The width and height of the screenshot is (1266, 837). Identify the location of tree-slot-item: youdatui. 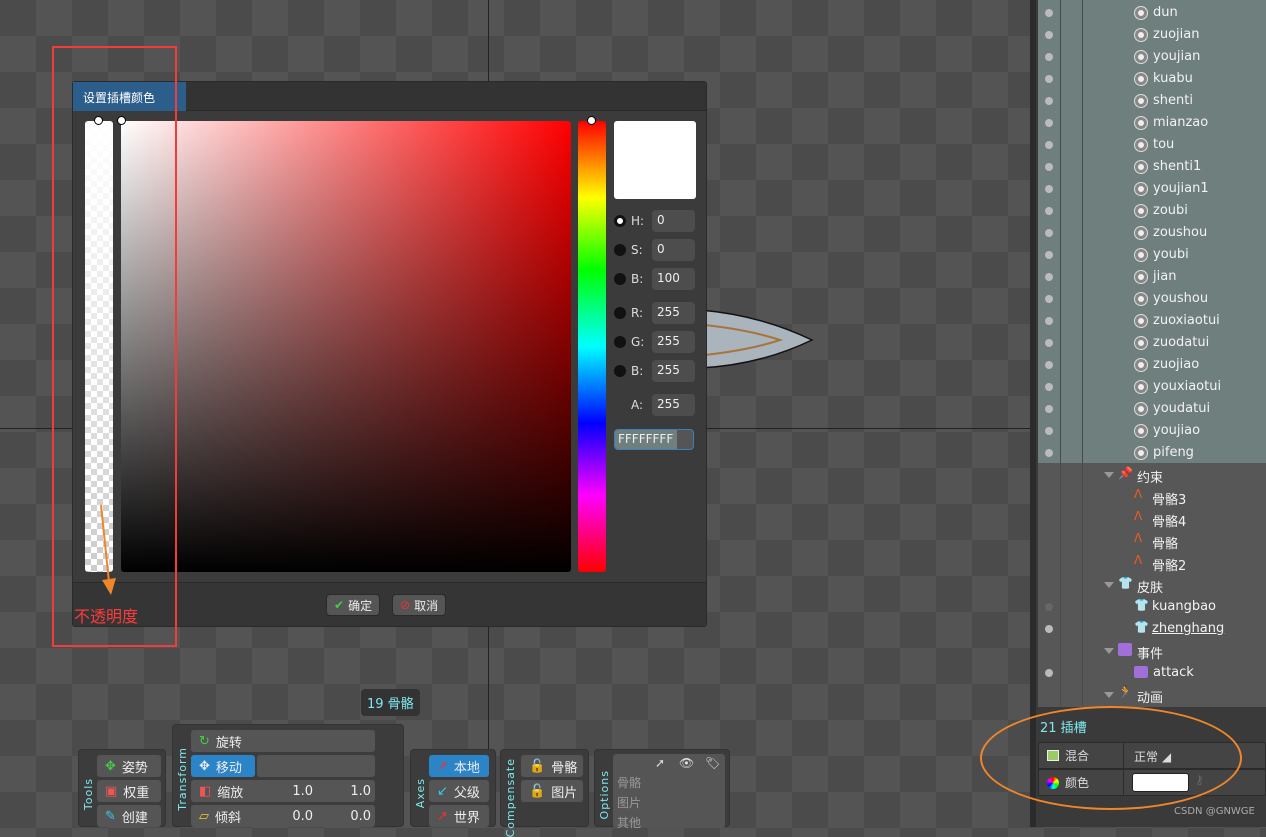
(1152, 409).